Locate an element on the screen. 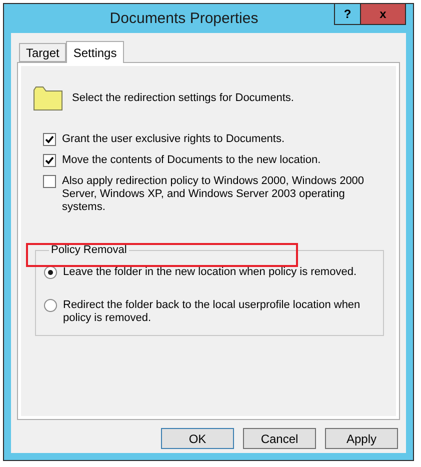 The height and width of the screenshot is (467, 421). window-title: Documents Properties is located at coordinates (184, 18).